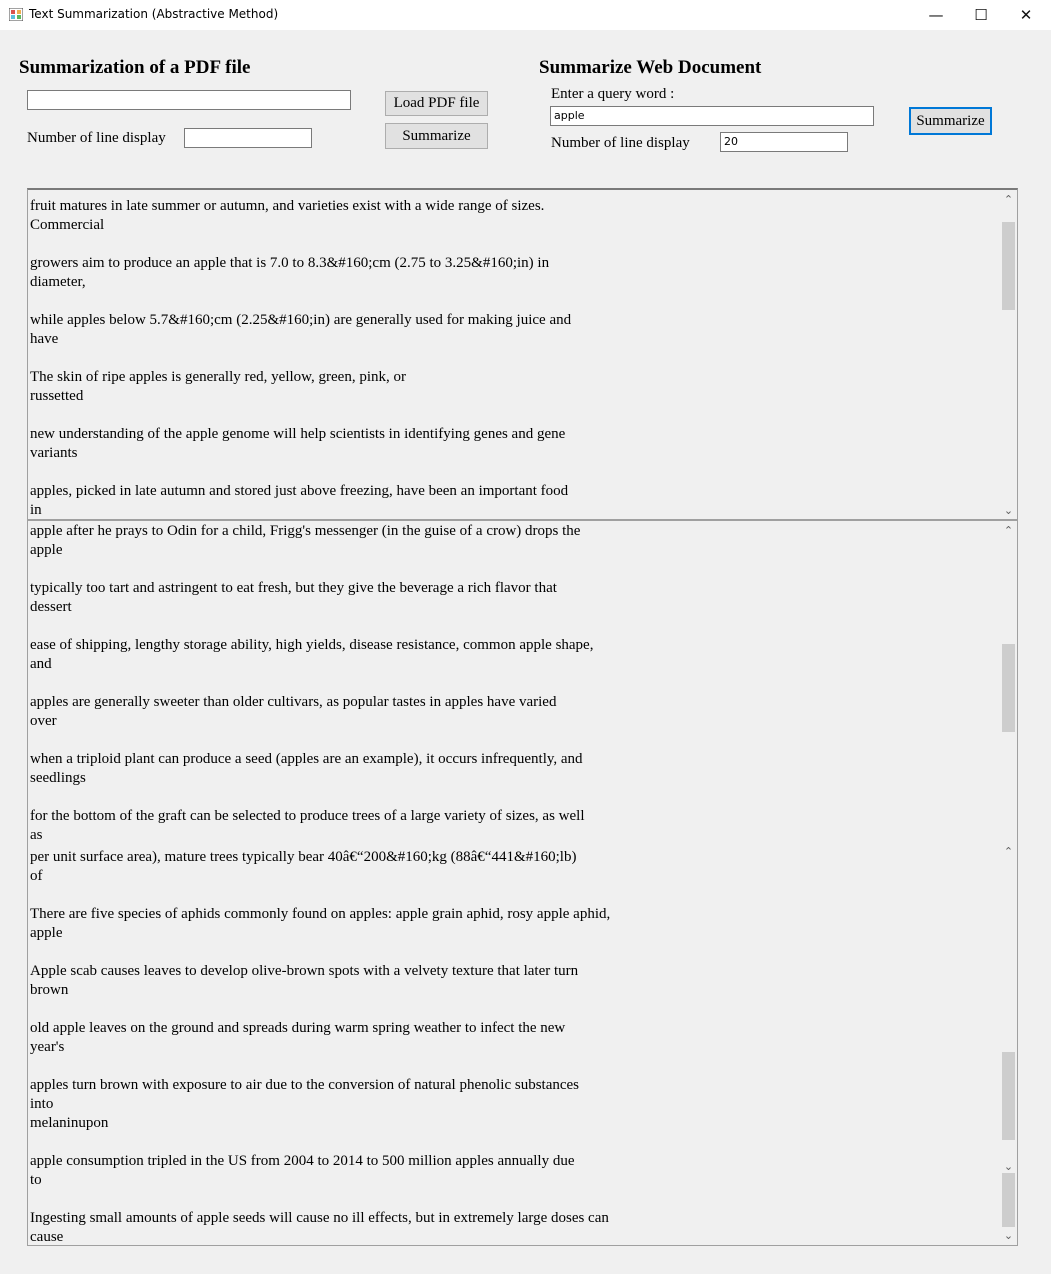  What do you see at coordinates (950, 121) in the screenshot?
I see `web-summarize-button: Summarize` at bounding box center [950, 121].